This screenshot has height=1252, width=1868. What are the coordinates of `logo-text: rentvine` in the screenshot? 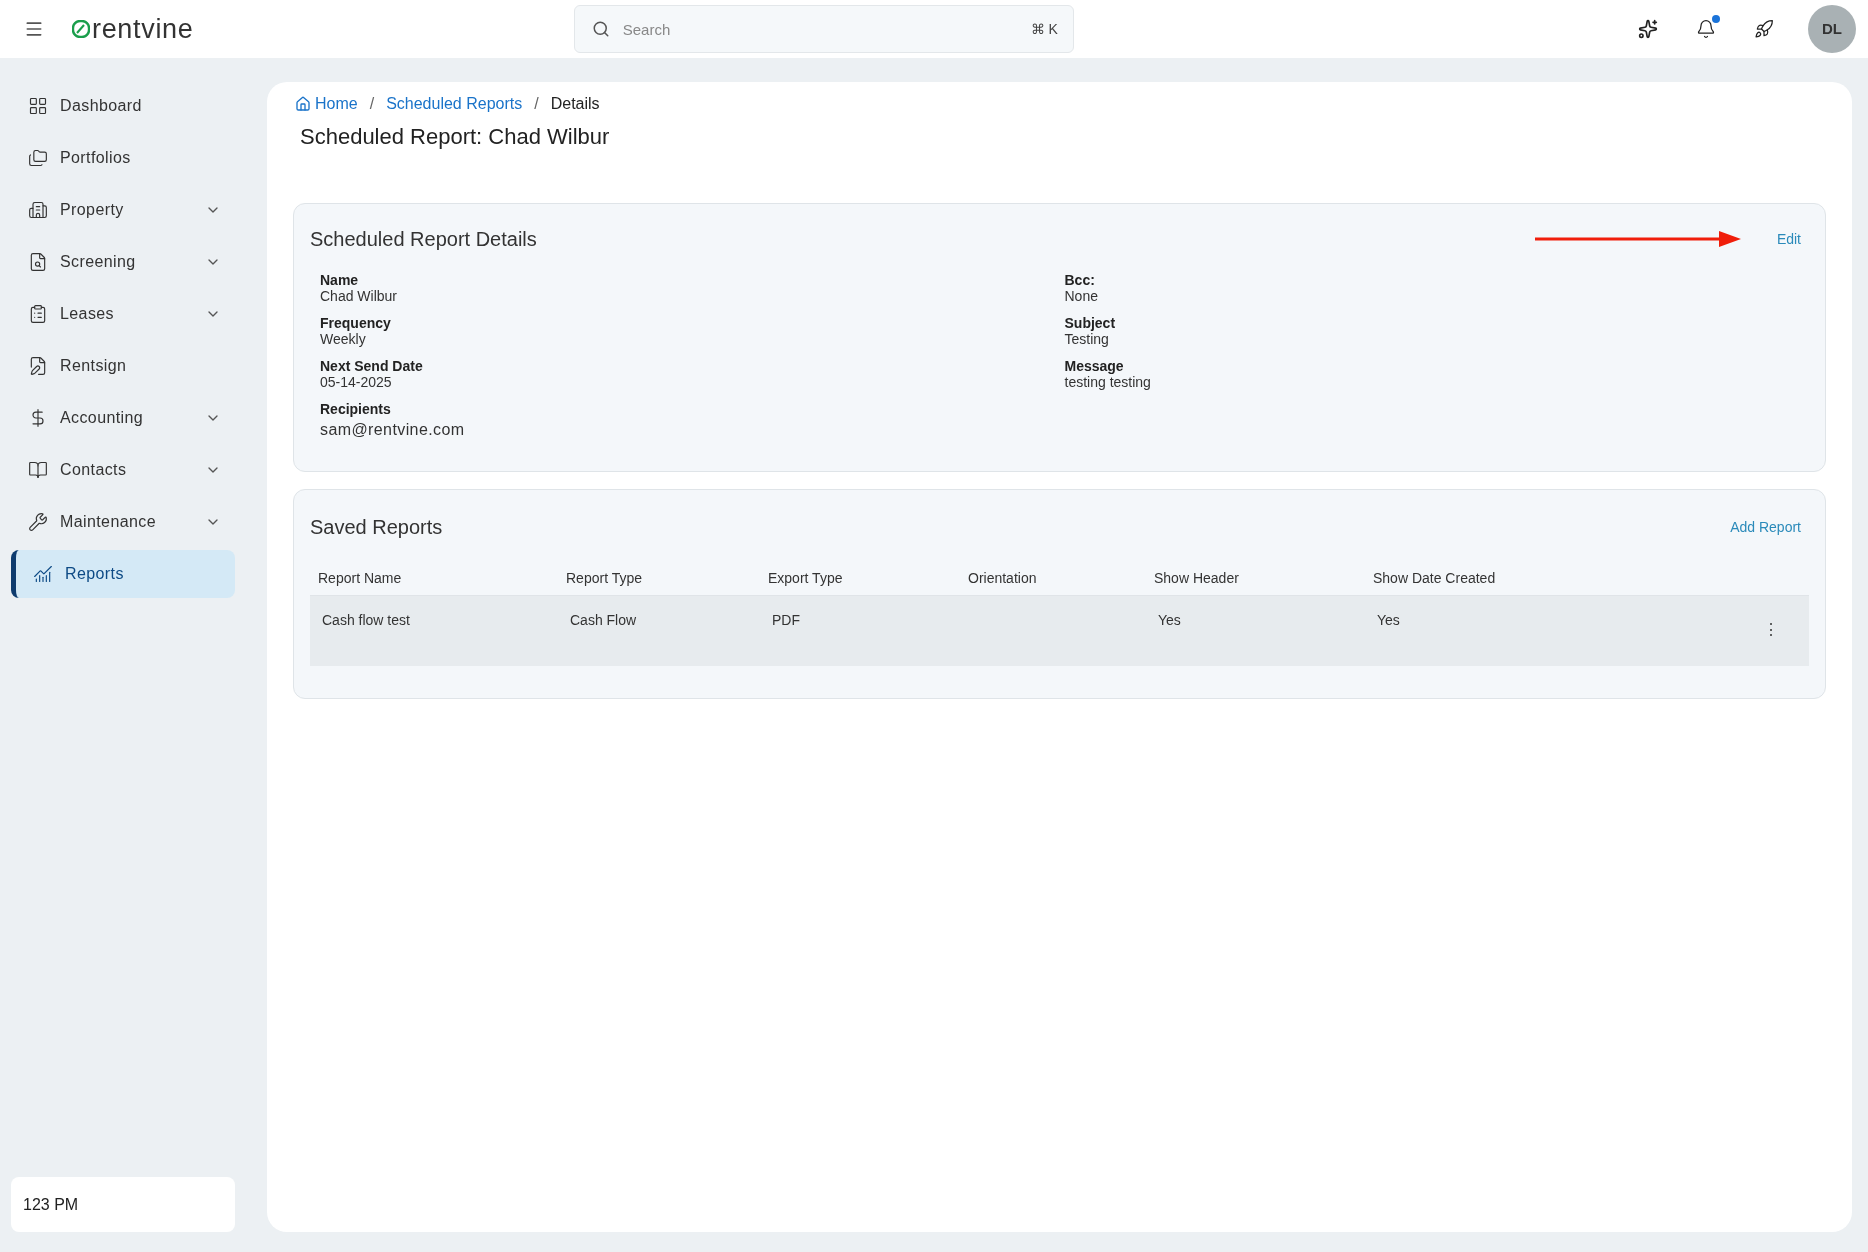 It's located at (143, 29).